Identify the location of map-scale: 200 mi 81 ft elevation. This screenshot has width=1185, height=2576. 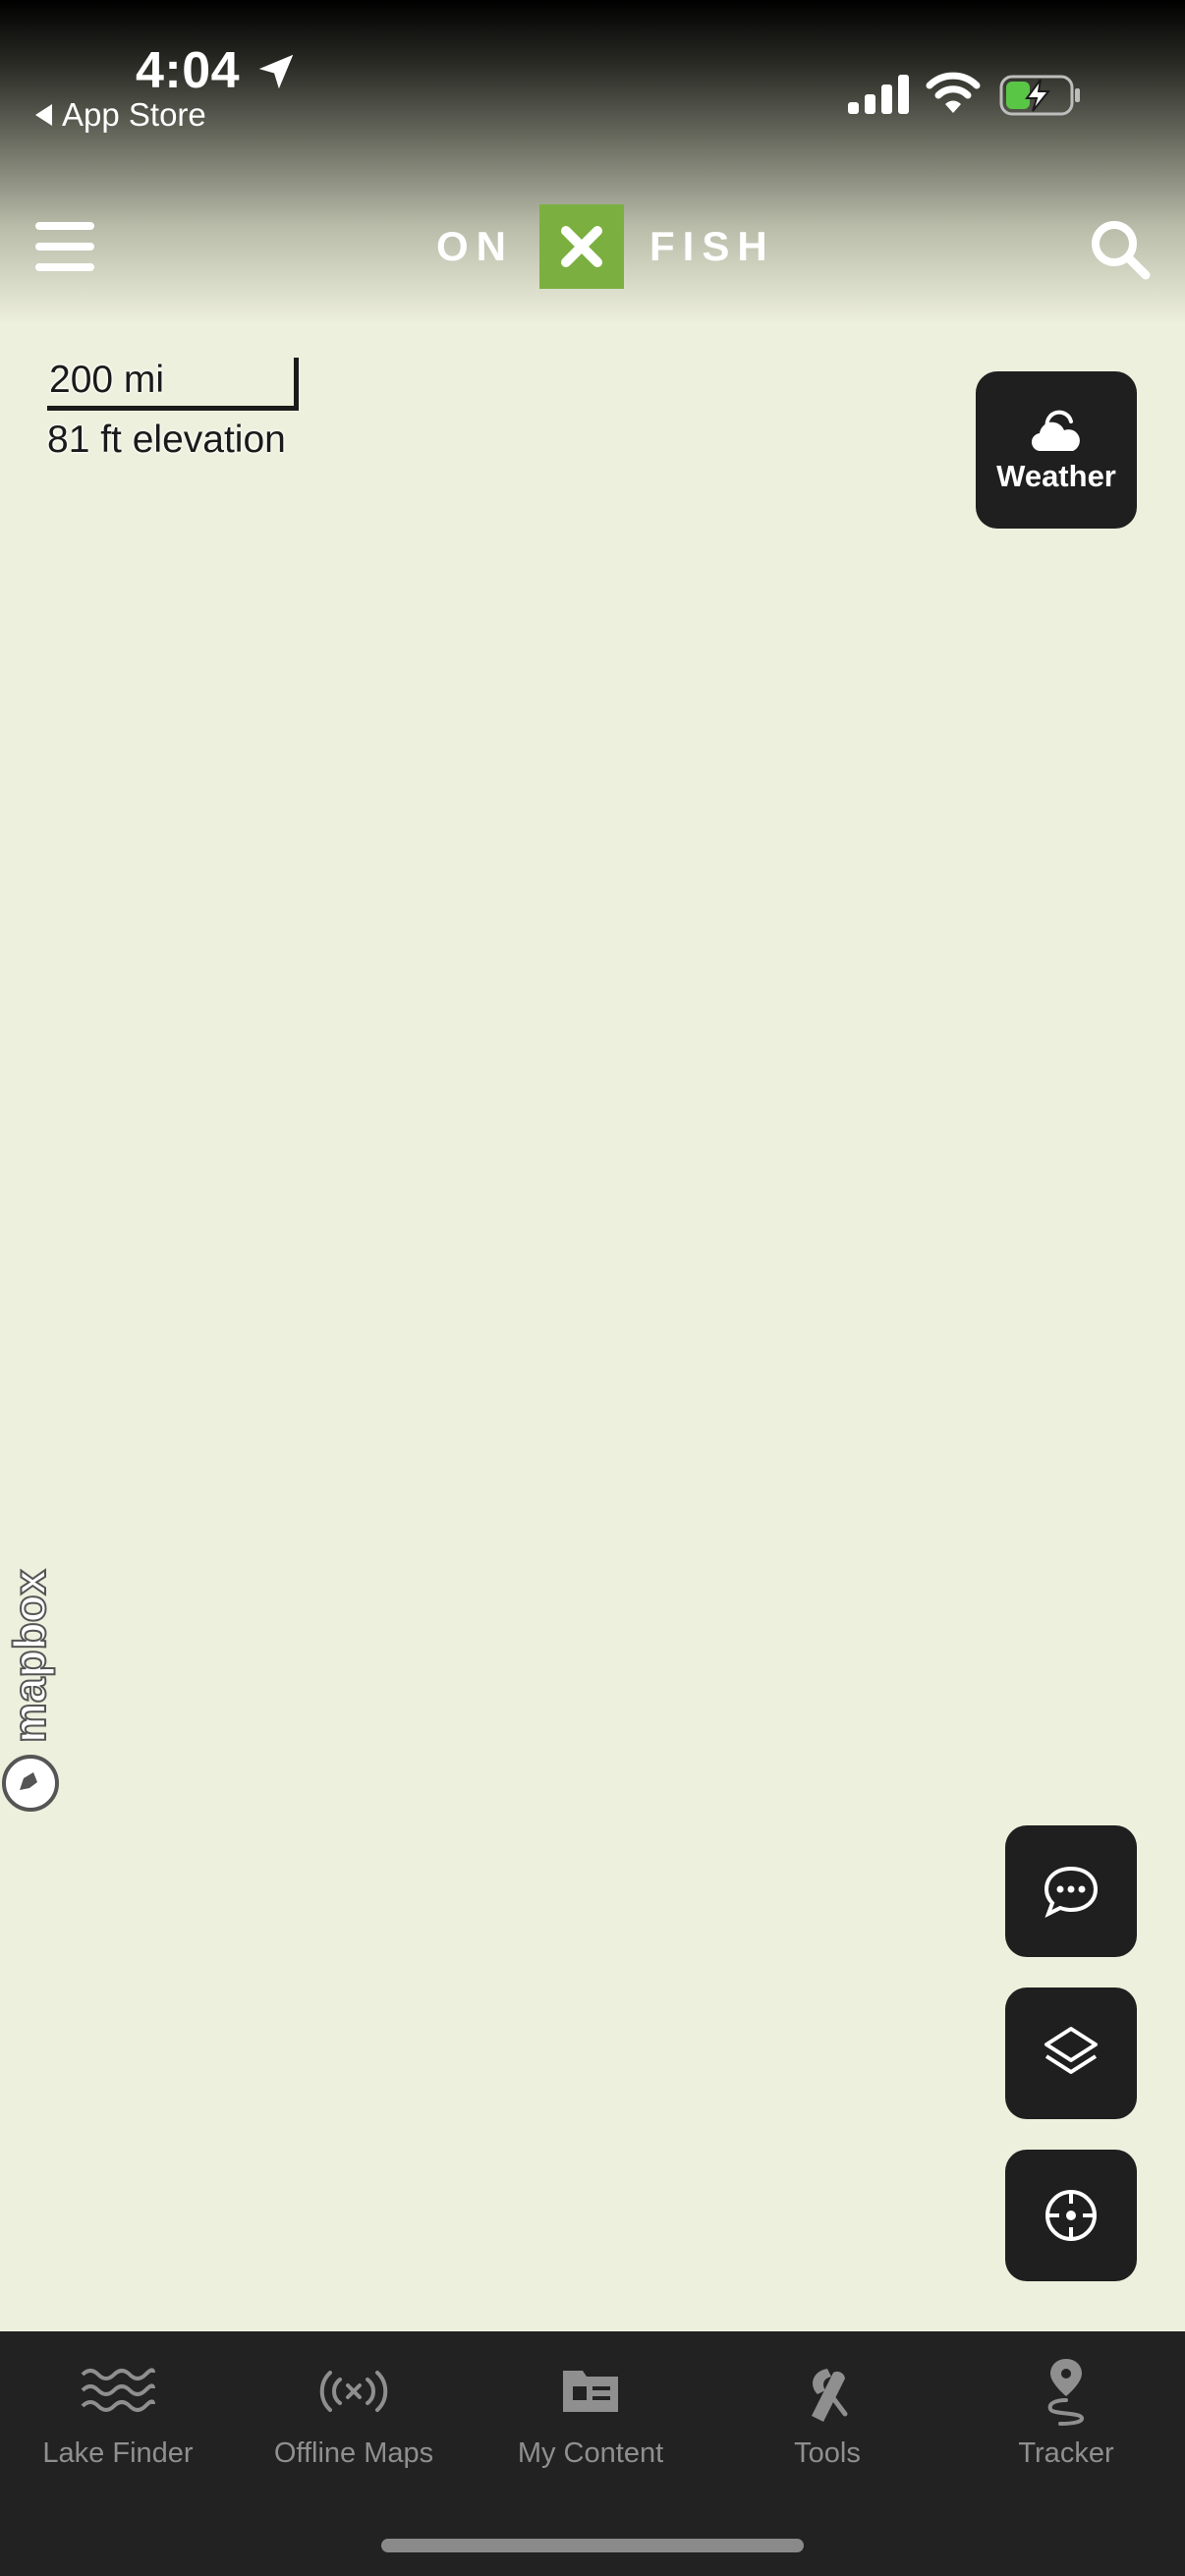
(173, 410).